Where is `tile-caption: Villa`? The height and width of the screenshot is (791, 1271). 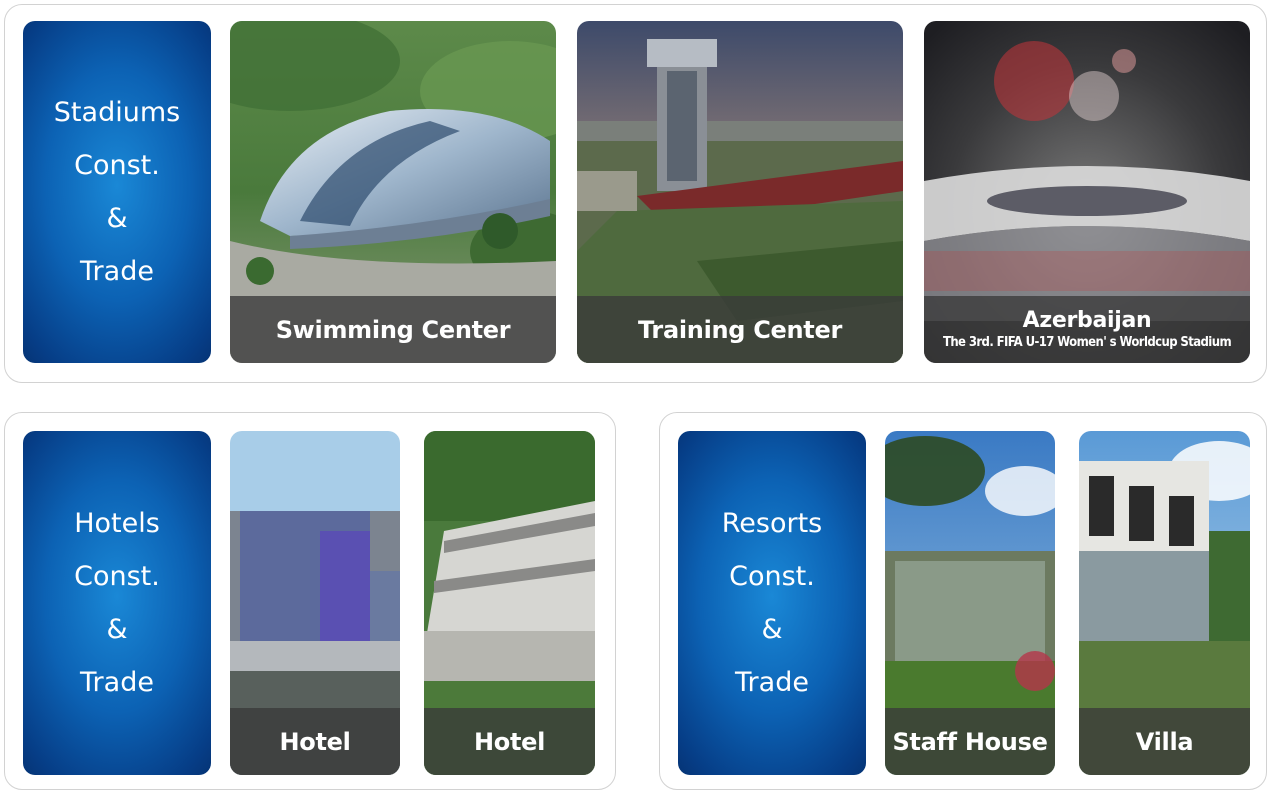
tile-caption: Villa is located at coordinates (1164, 741).